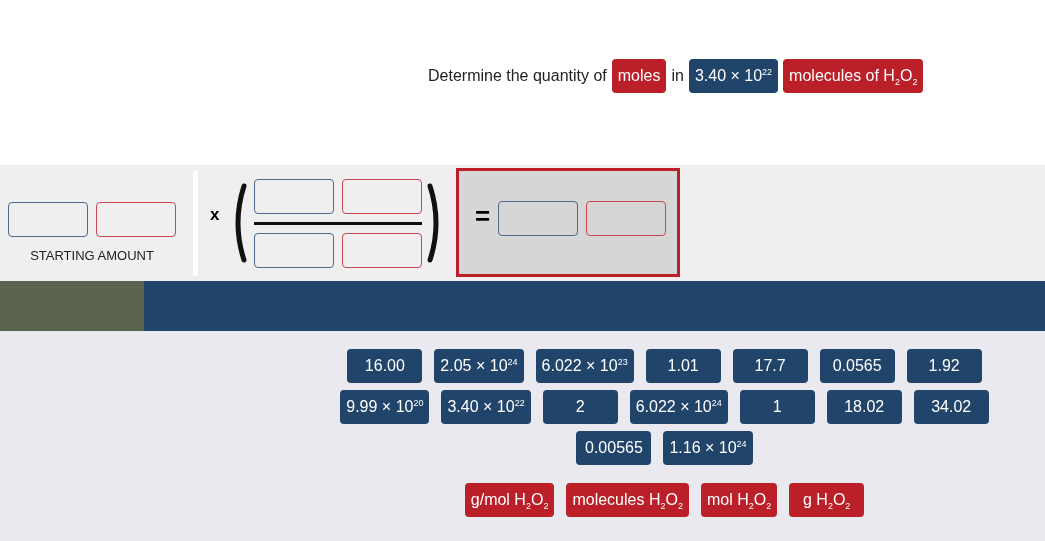  Describe the element at coordinates (483, 216) in the screenshot. I see `equals-sign: =` at that location.